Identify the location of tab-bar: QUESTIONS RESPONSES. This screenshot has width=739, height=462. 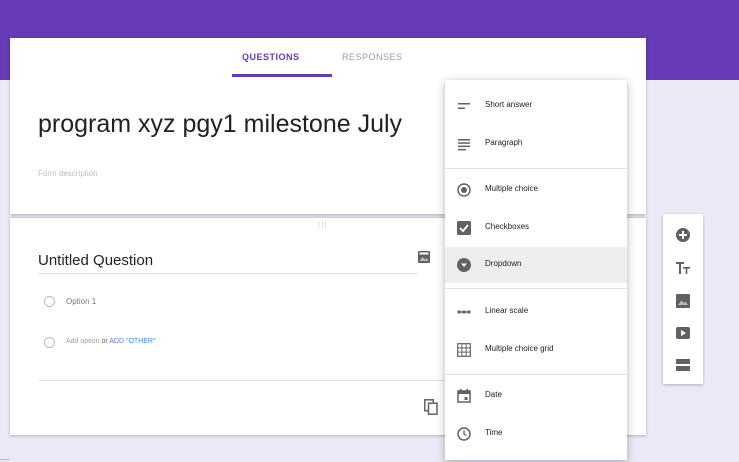
(328, 58).